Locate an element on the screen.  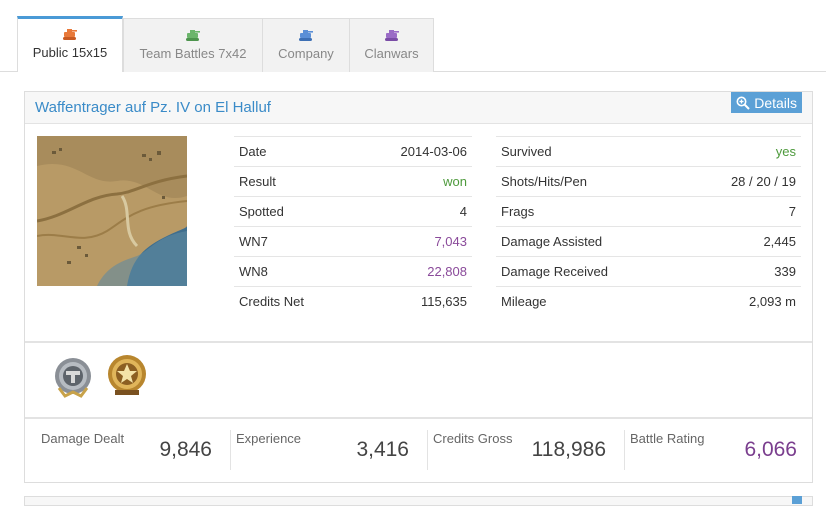
medals-row is located at coordinates (100, 375).